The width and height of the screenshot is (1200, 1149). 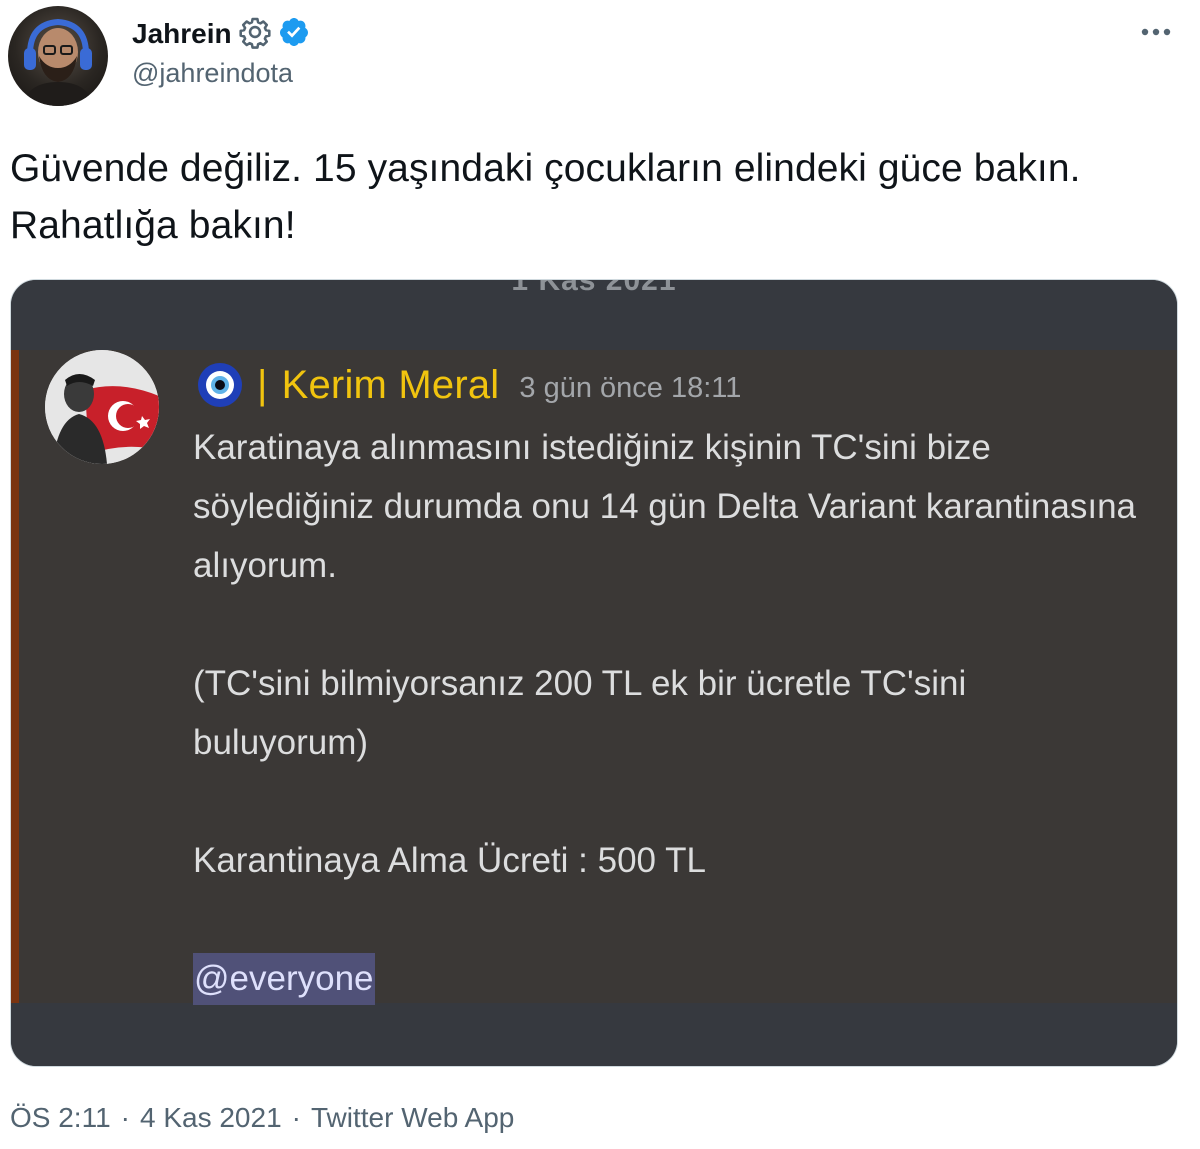 I want to click on gear-icon, so click(x=255, y=34).